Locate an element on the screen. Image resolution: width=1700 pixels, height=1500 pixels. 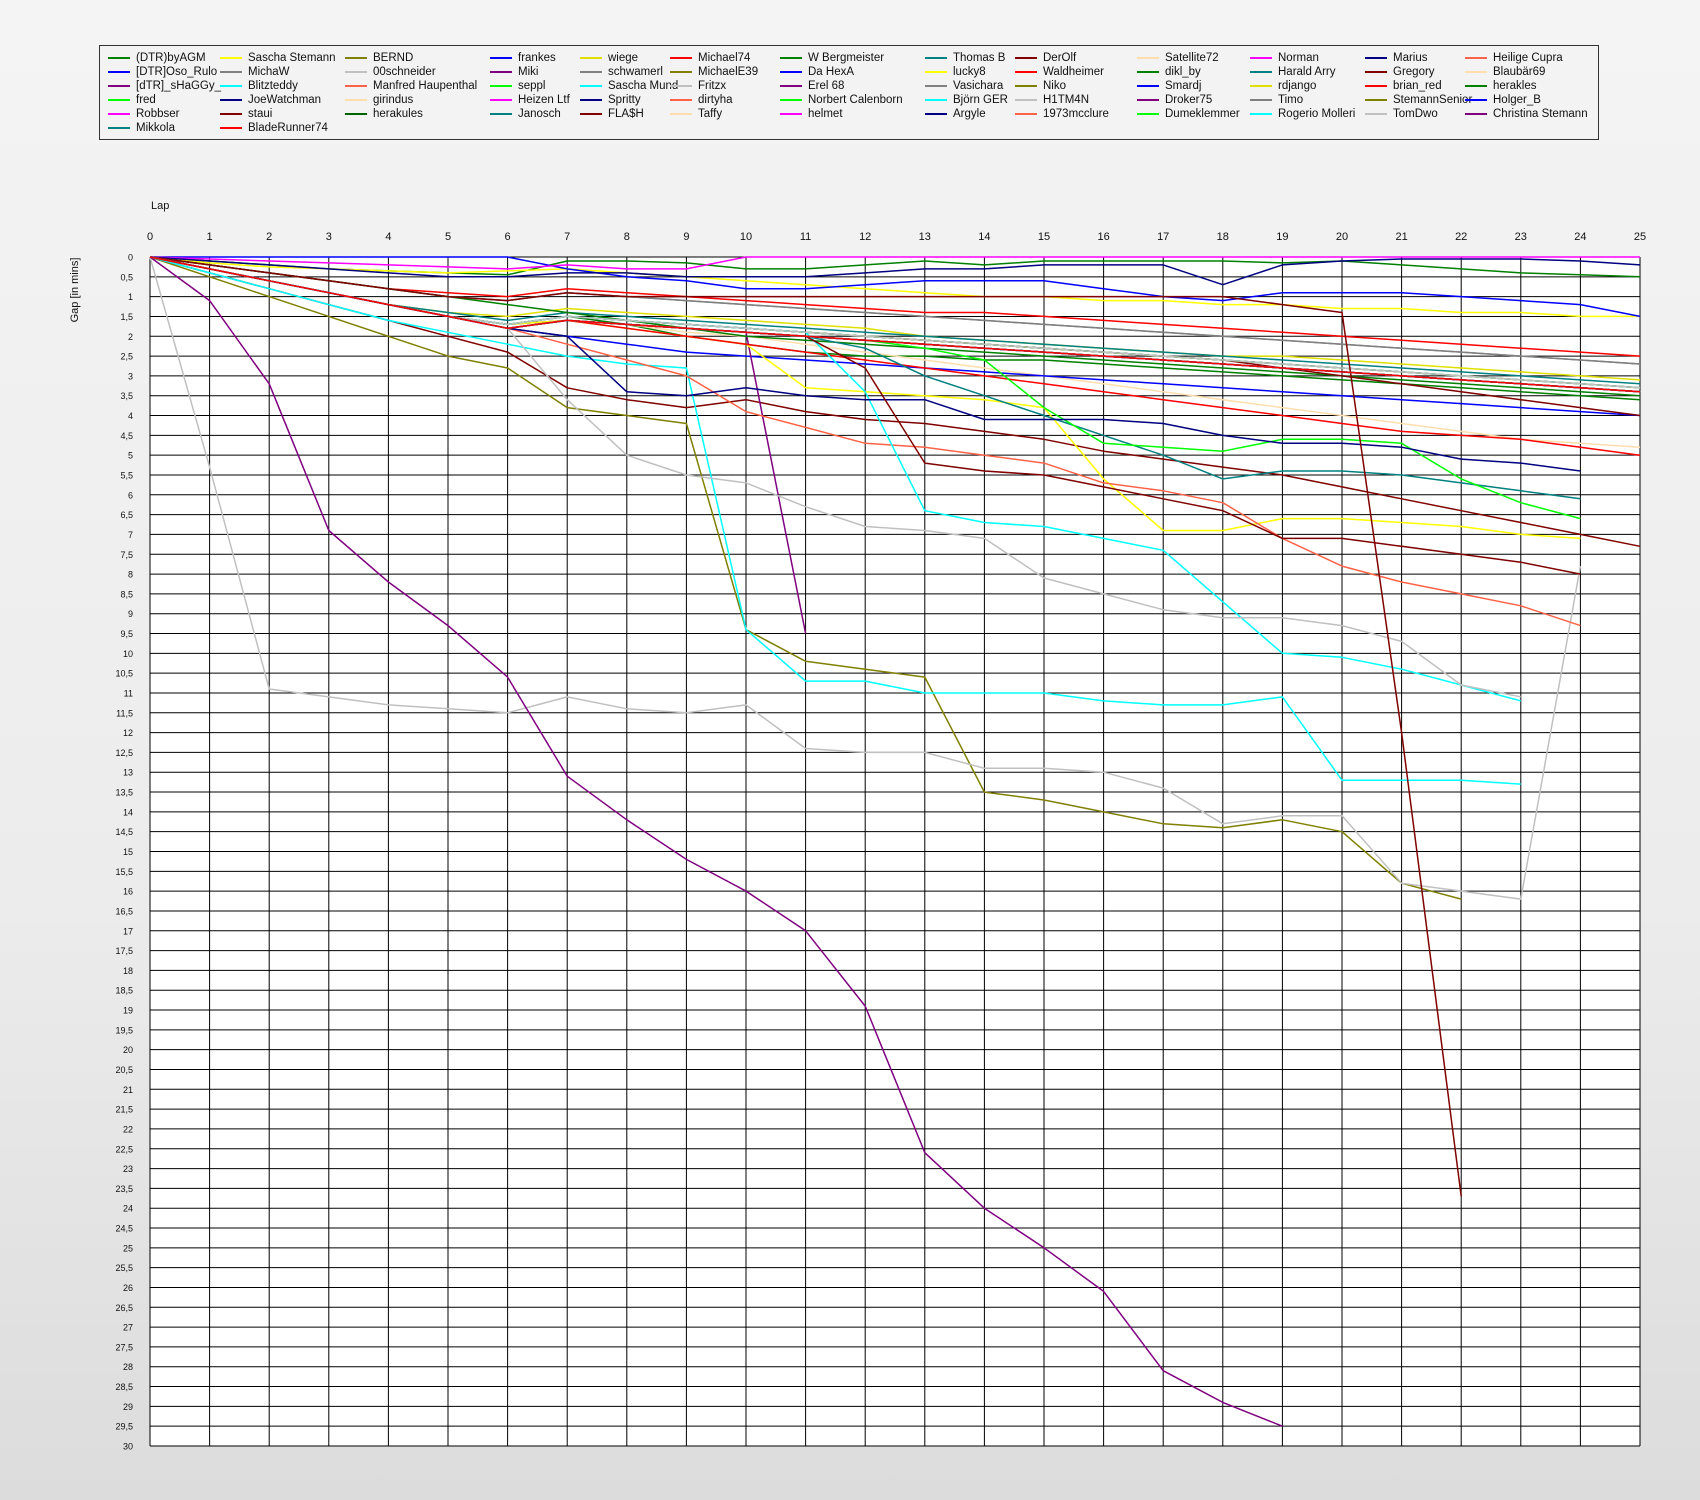
y-tick-label: 8 is located at coordinates (130, 575).